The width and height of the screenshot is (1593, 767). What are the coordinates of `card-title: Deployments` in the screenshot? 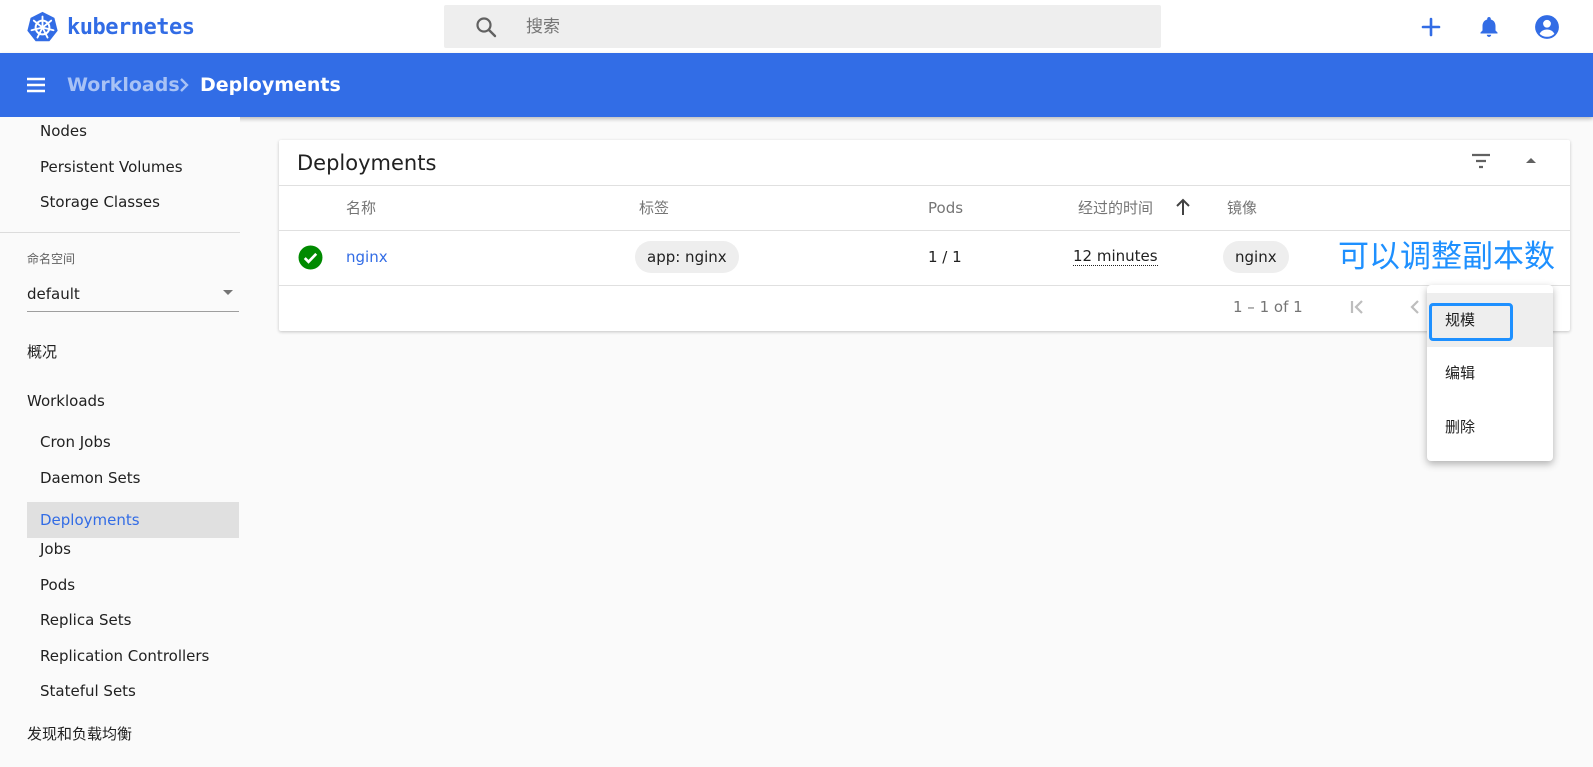 It's located at (367, 163).